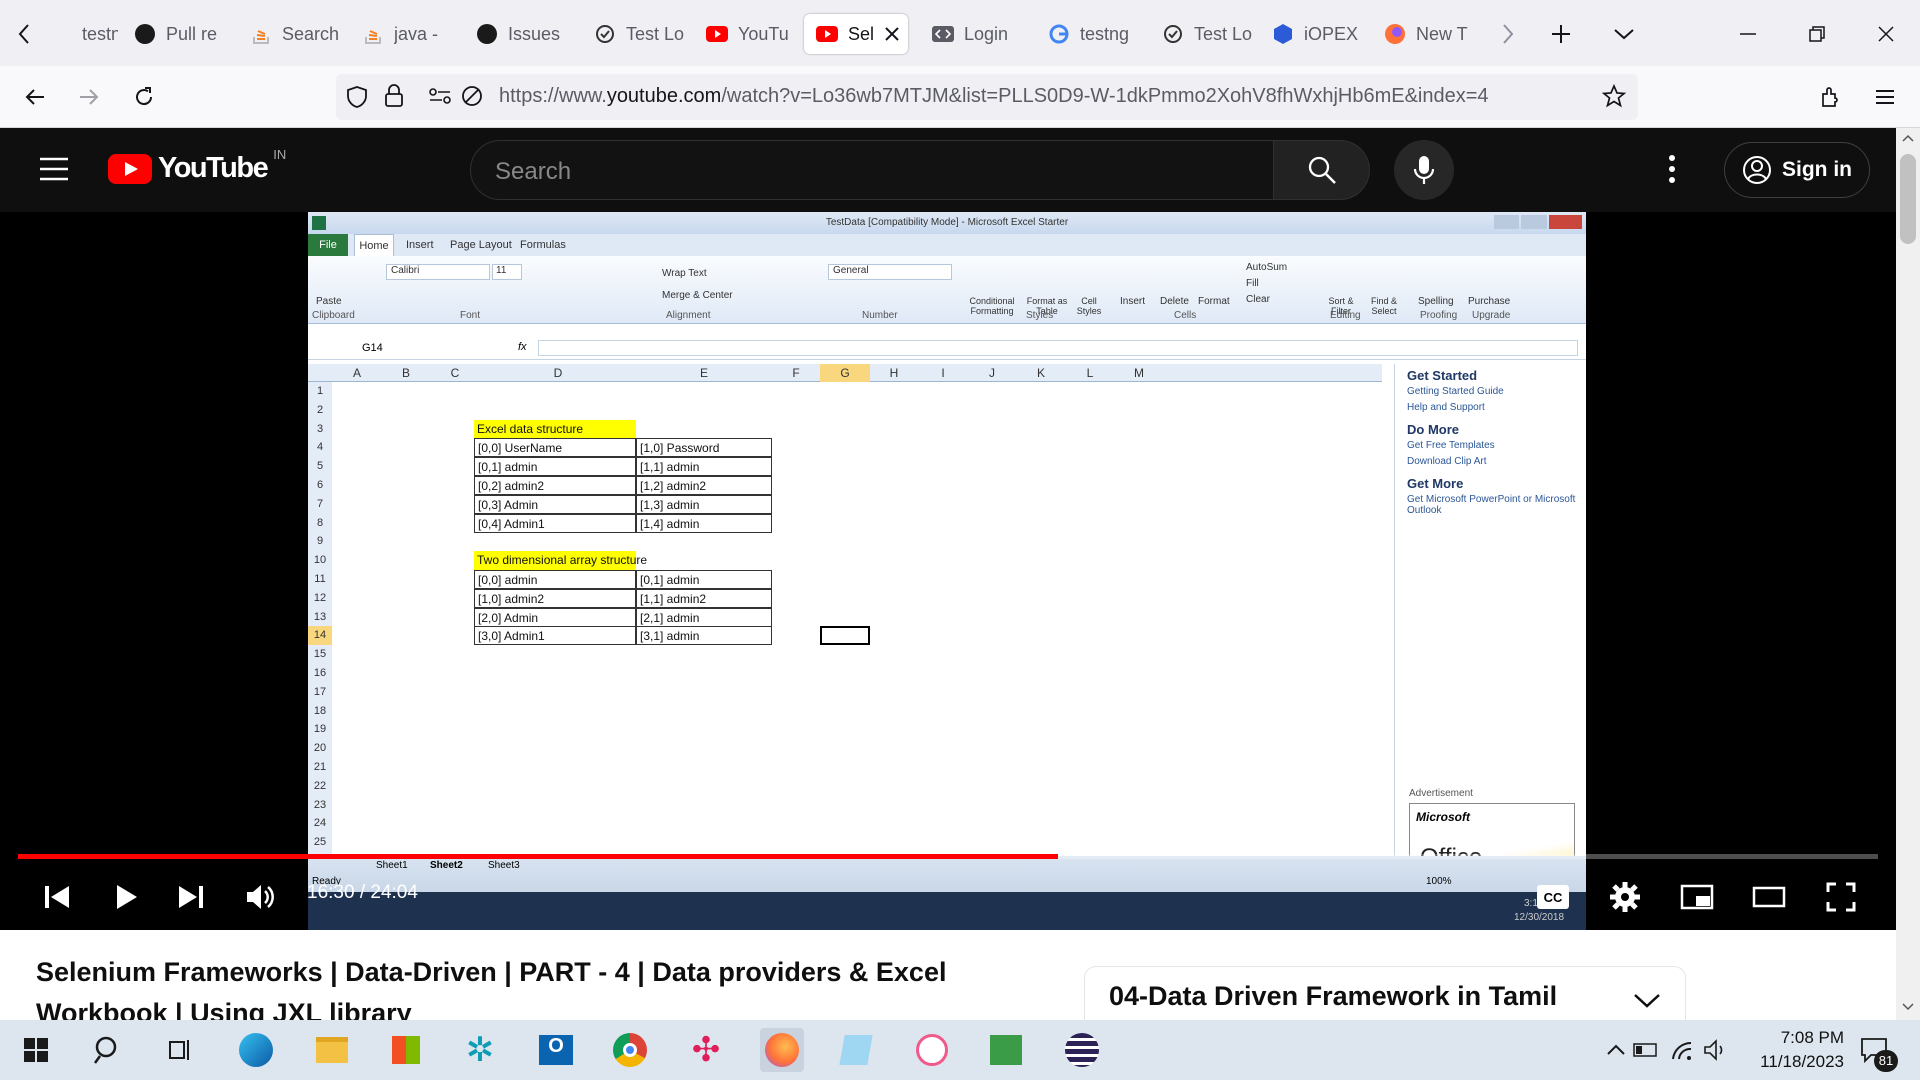  What do you see at coordinates (420, 245) in the screenshot?
I see `excel-insert-tab: Insert` at bounding box center [420, 245].